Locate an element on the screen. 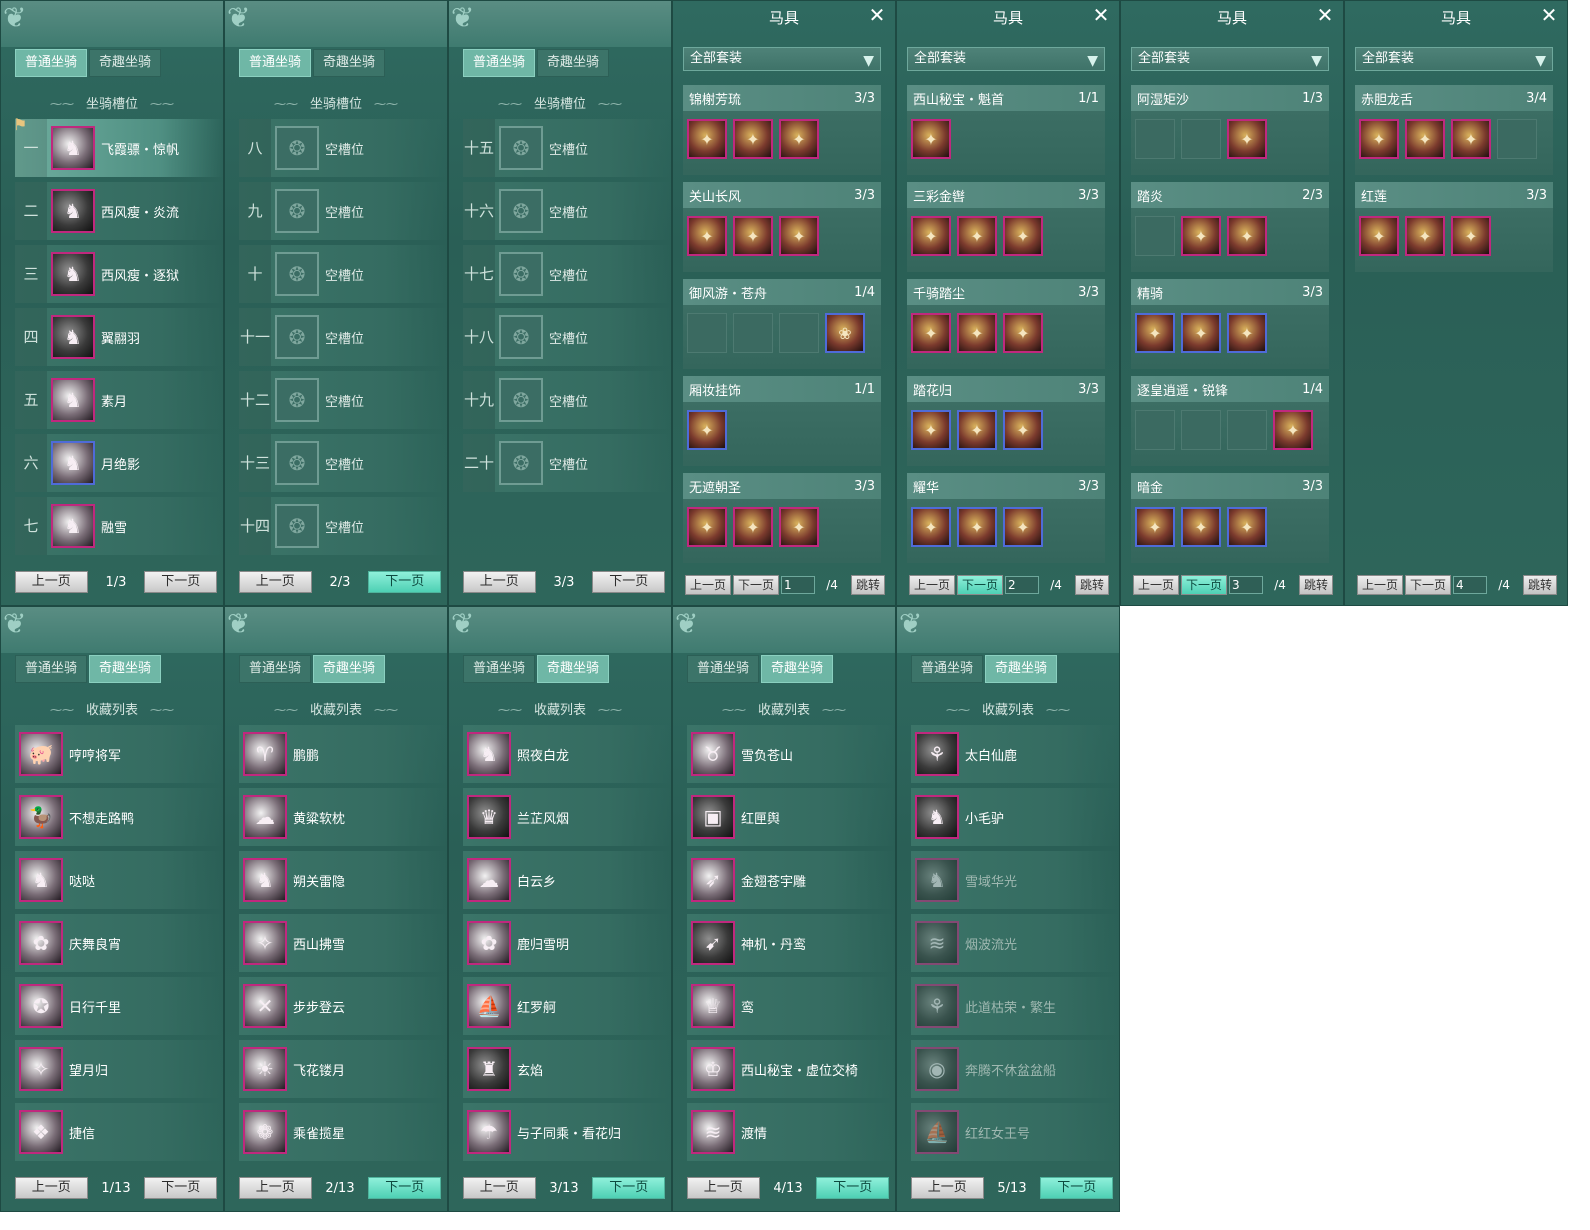 The height and width of the screenshot is (1230, 1590). mount-slot: 十二 ❂ 空槽位 is located at coordinates (343, 400).